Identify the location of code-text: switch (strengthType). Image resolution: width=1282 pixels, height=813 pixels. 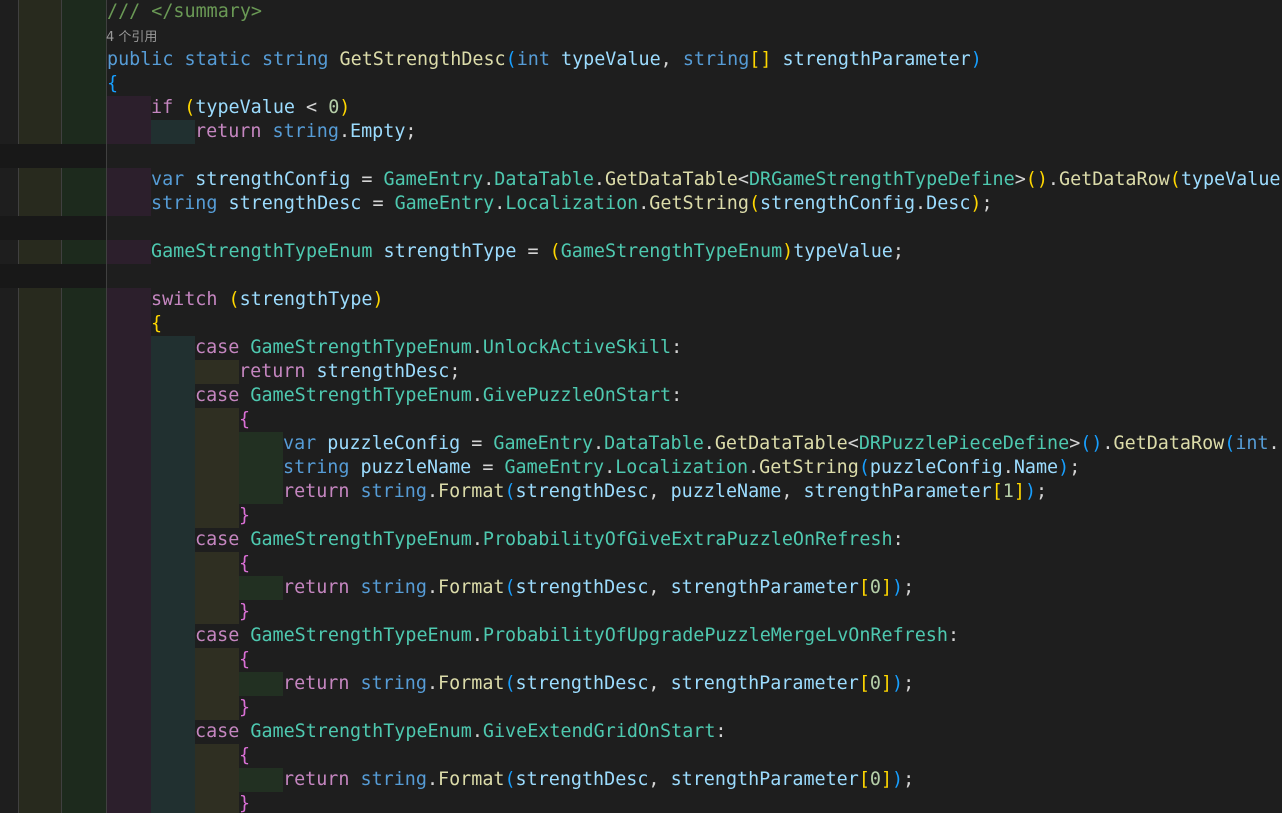
(267, 300).